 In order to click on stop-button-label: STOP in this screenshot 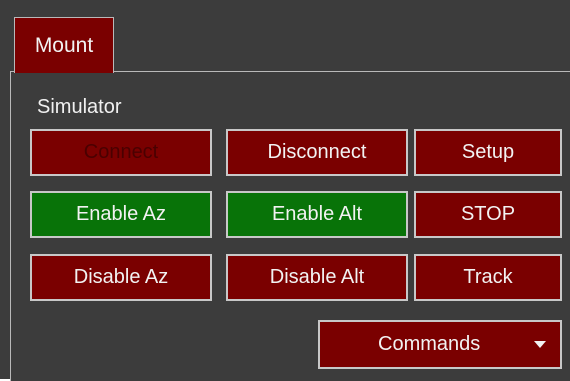, I will do `click(488, 214)`.